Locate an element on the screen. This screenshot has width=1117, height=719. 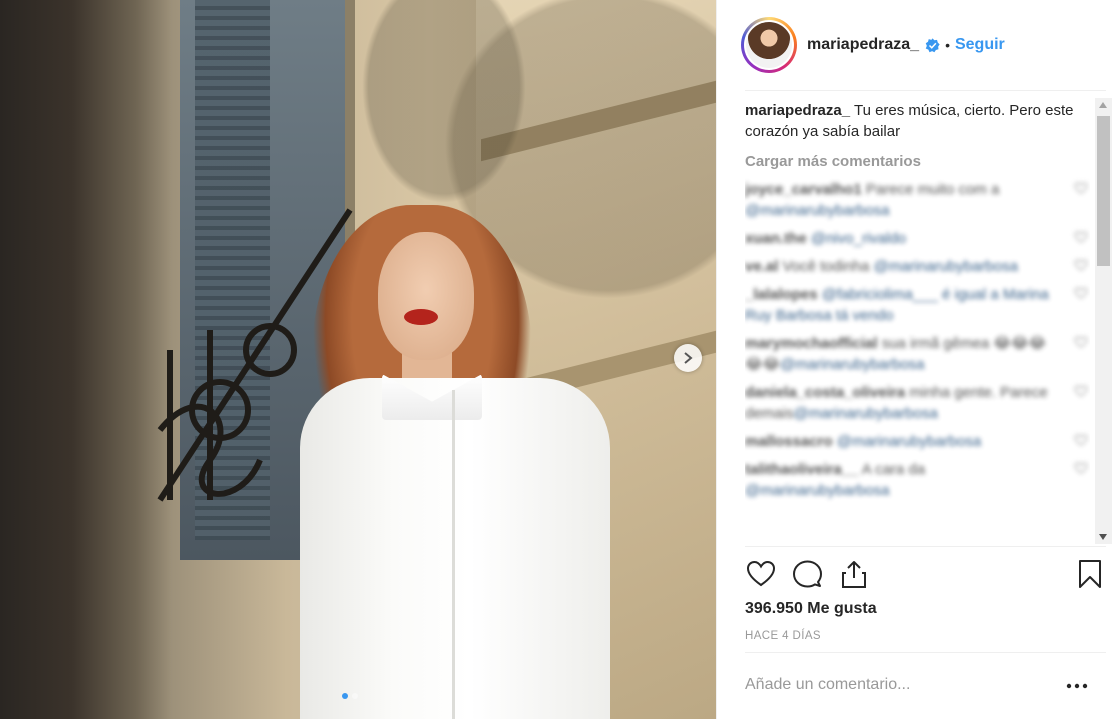
photo-shirt-placket is located at coordinates (453, 554).